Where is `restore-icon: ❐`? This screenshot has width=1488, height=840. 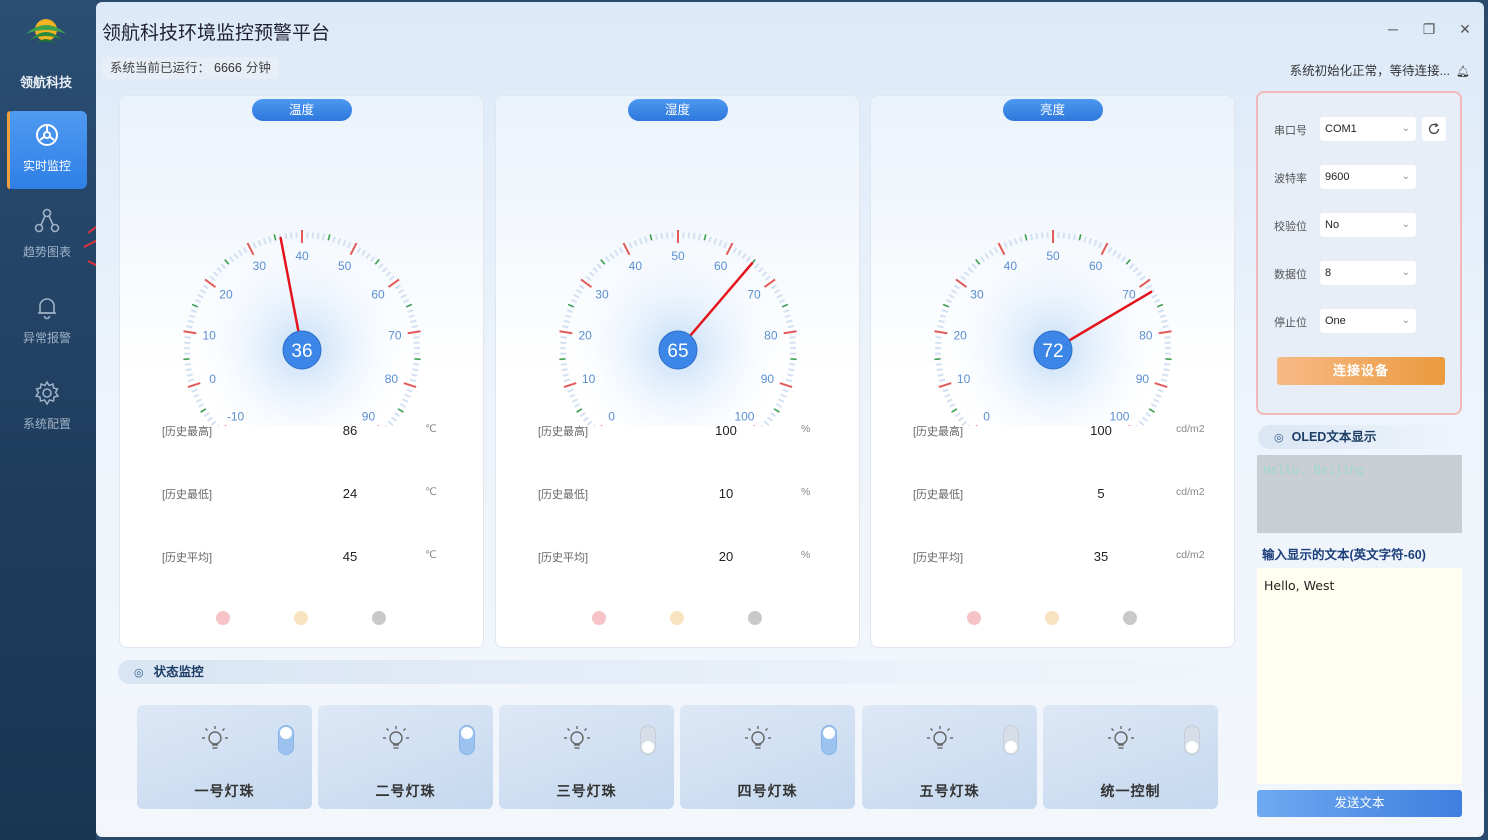 restore-icon: ❐ is located at coordinates (1429, 29).